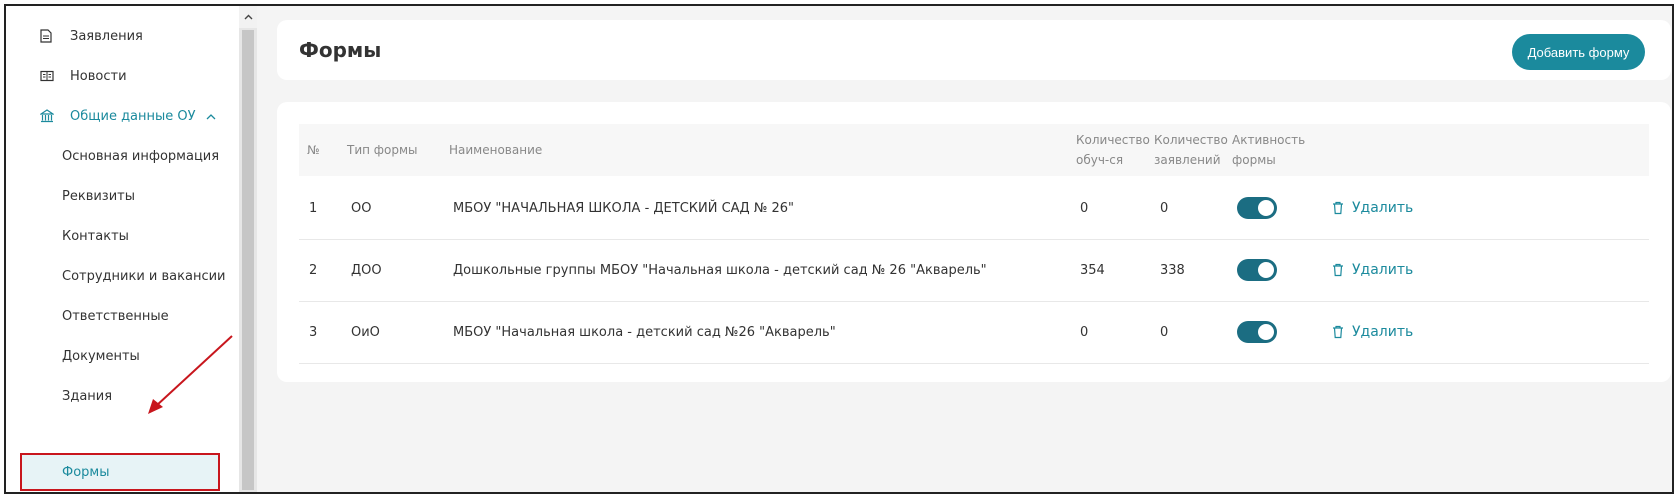 This screenshot has height=497, width=1680. I want to click on row-type: ОО, so click(361, 208).